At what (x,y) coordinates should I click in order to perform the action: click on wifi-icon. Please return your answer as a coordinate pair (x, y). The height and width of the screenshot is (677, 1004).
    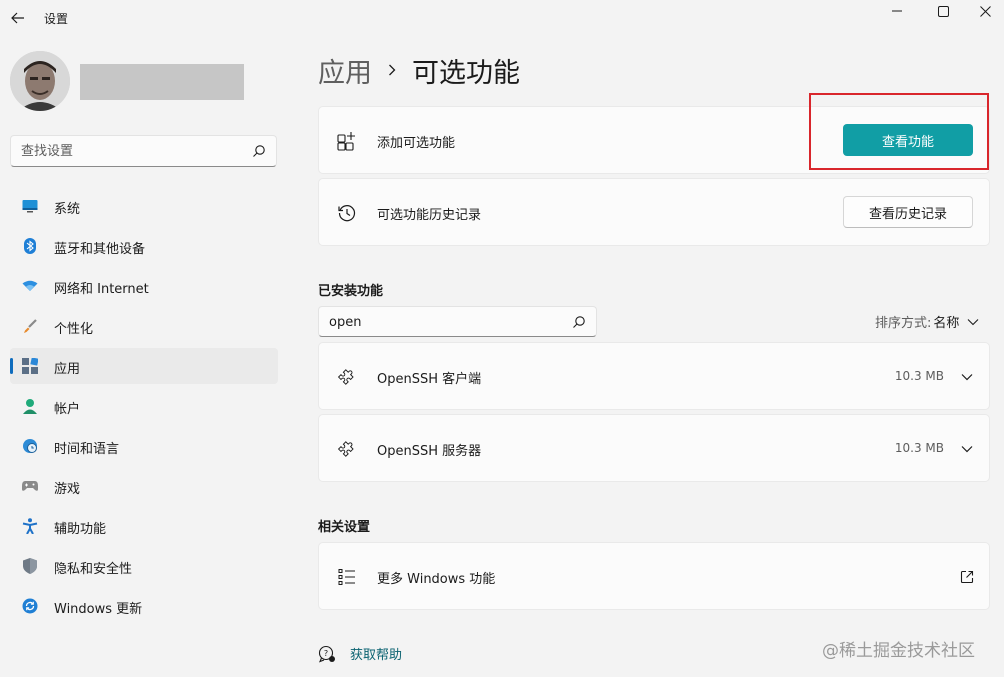
    Looking at the image, I should click on (30, 286).